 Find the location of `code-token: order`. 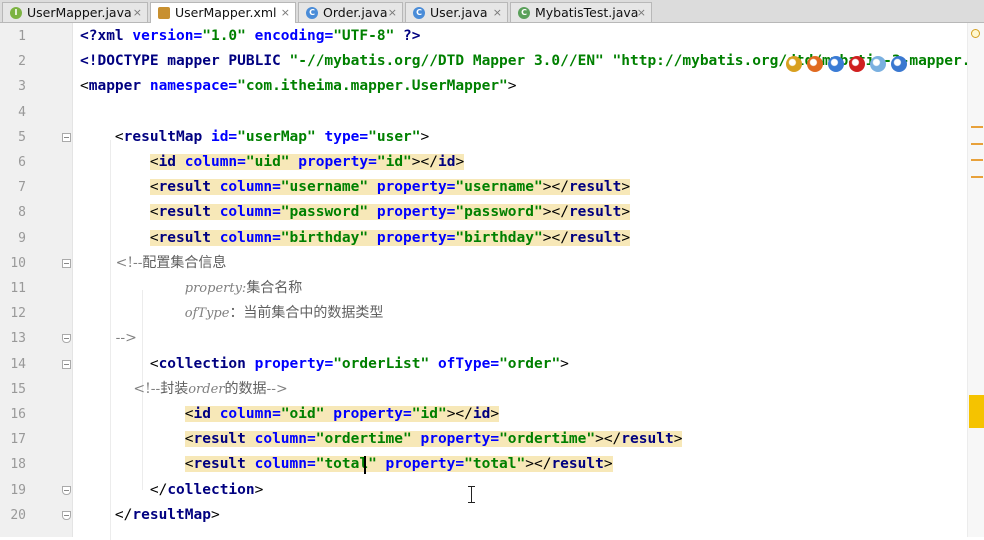

code-token: order is located at coordinates (206, 389).